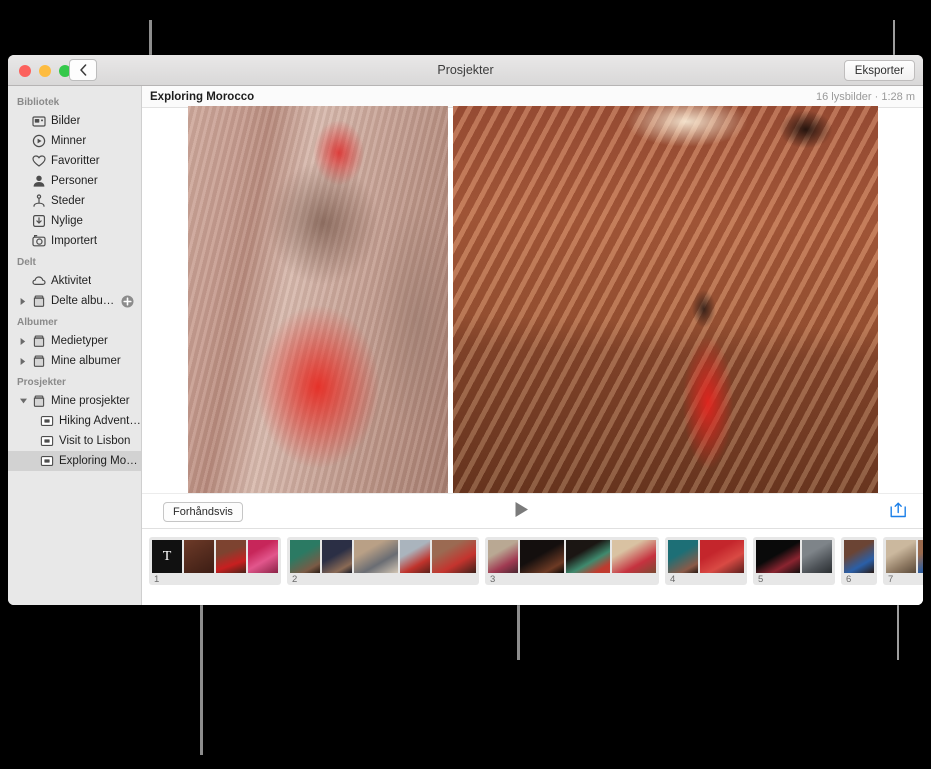  I want to click on filmstrip-thumbnails: T, so click(215, 556).